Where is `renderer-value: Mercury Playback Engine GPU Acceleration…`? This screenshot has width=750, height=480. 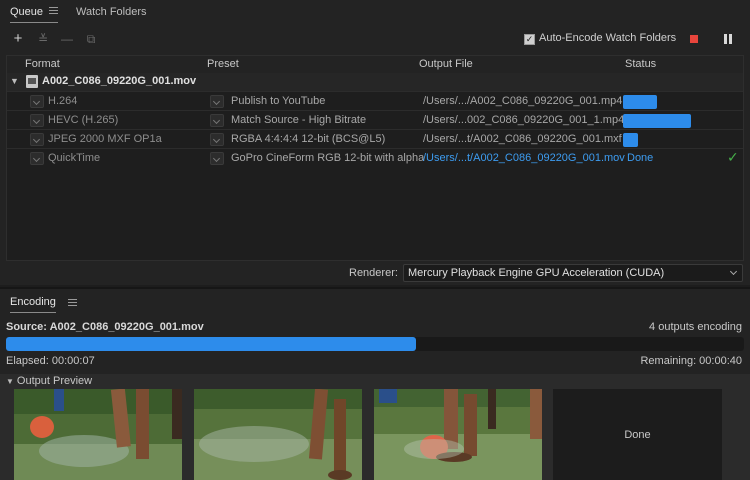
renderer-value: Mercury Playback Engine GPU Acceleration… is located at coordinates (536, 273).